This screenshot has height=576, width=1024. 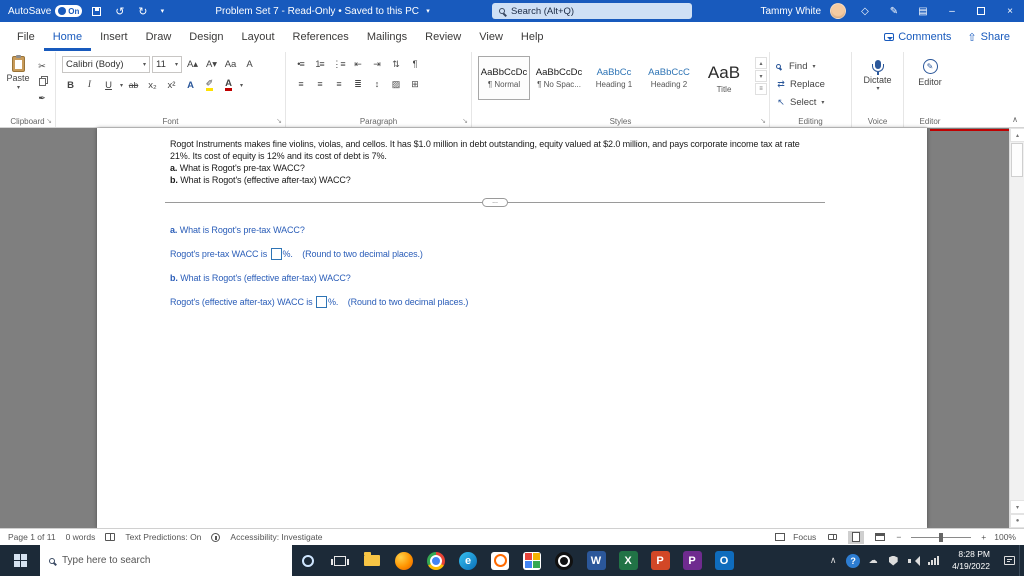 I want to click on show-desktop-button, so click(x=1021, y=560).